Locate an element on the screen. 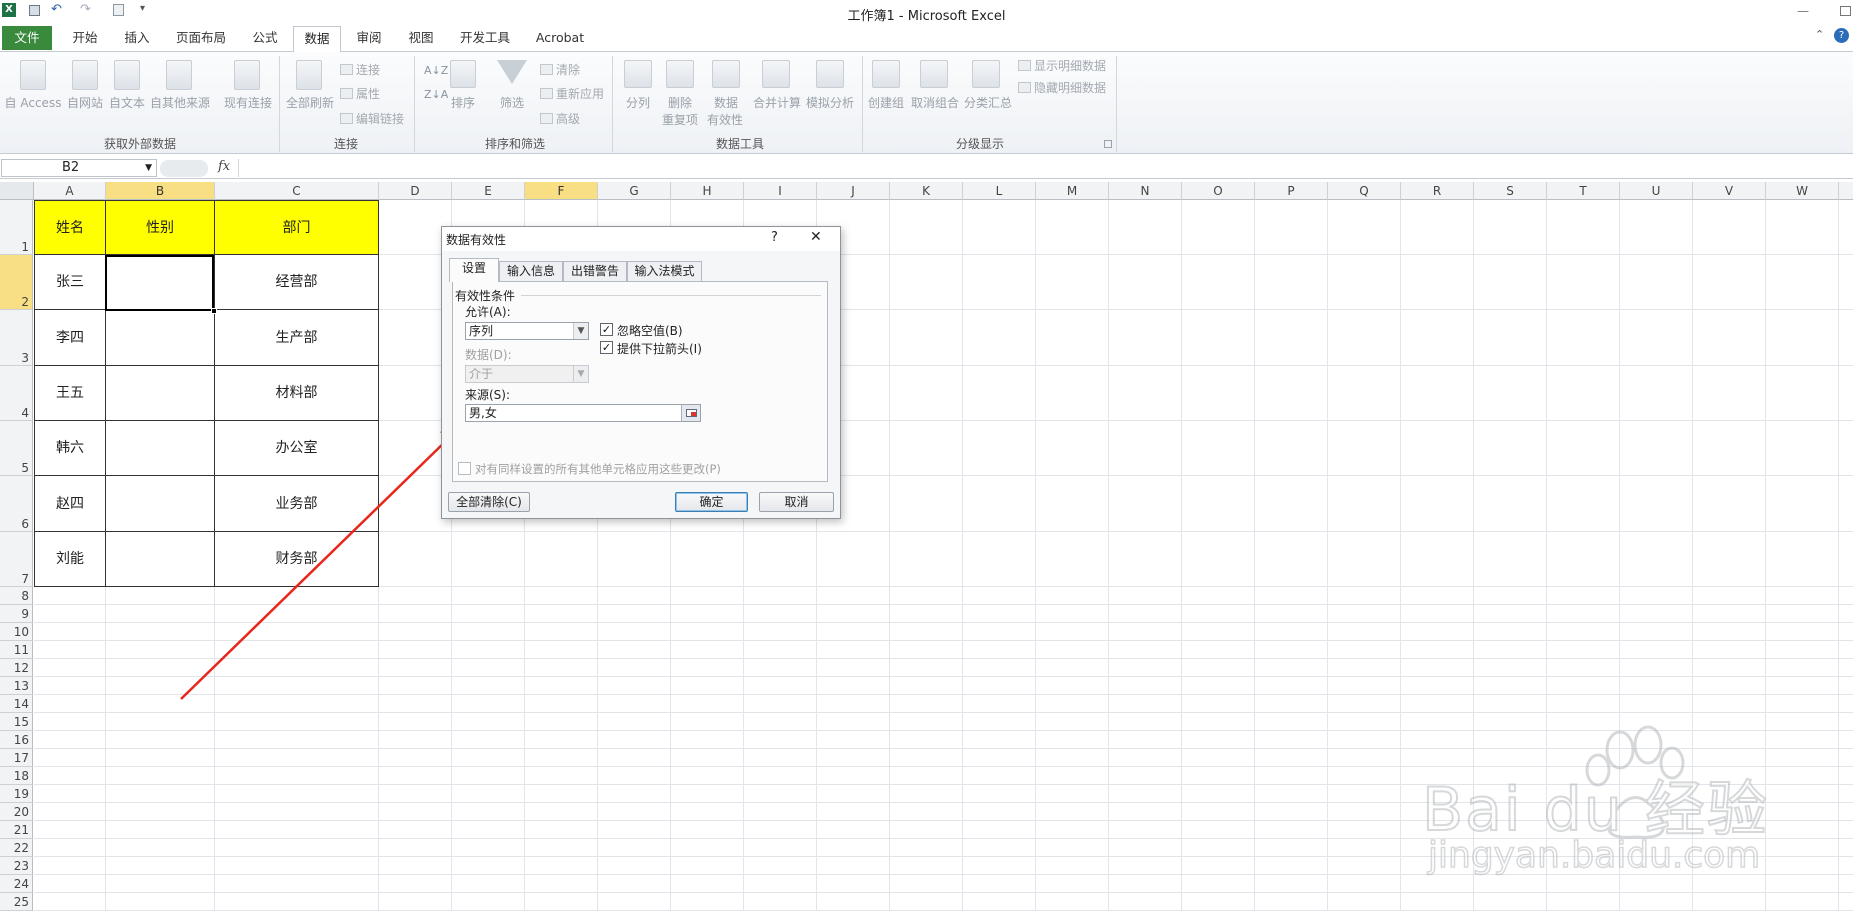  what-if-analysis-button: 模拟分析 is located at coordinates (830, 102).